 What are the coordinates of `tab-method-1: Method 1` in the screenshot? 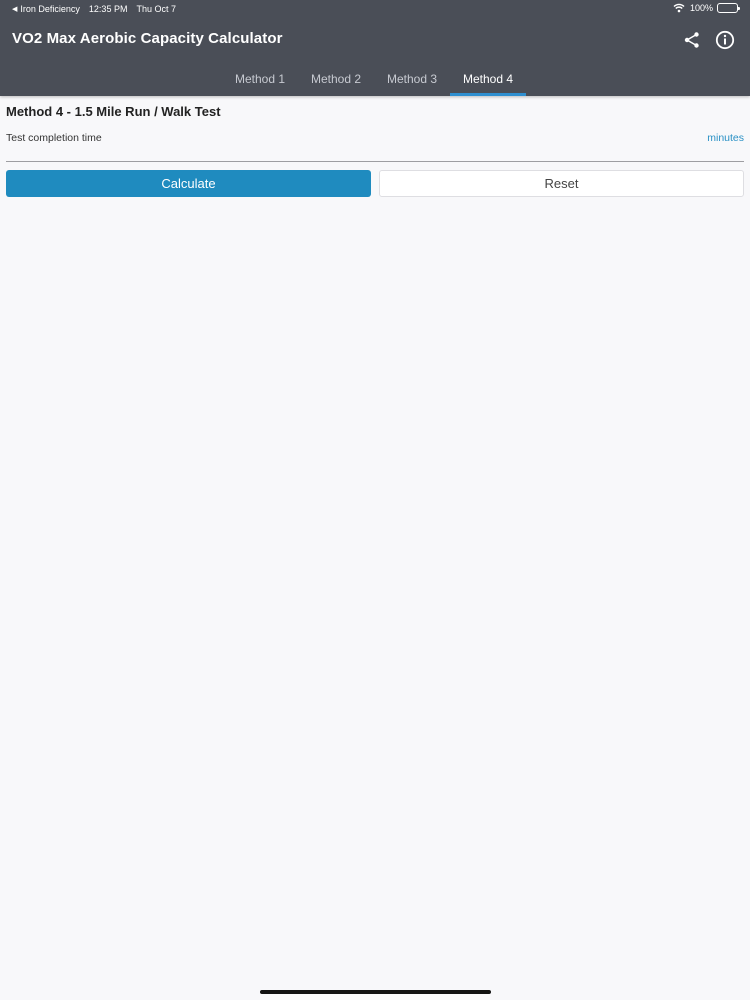 It's located at (260, 79).